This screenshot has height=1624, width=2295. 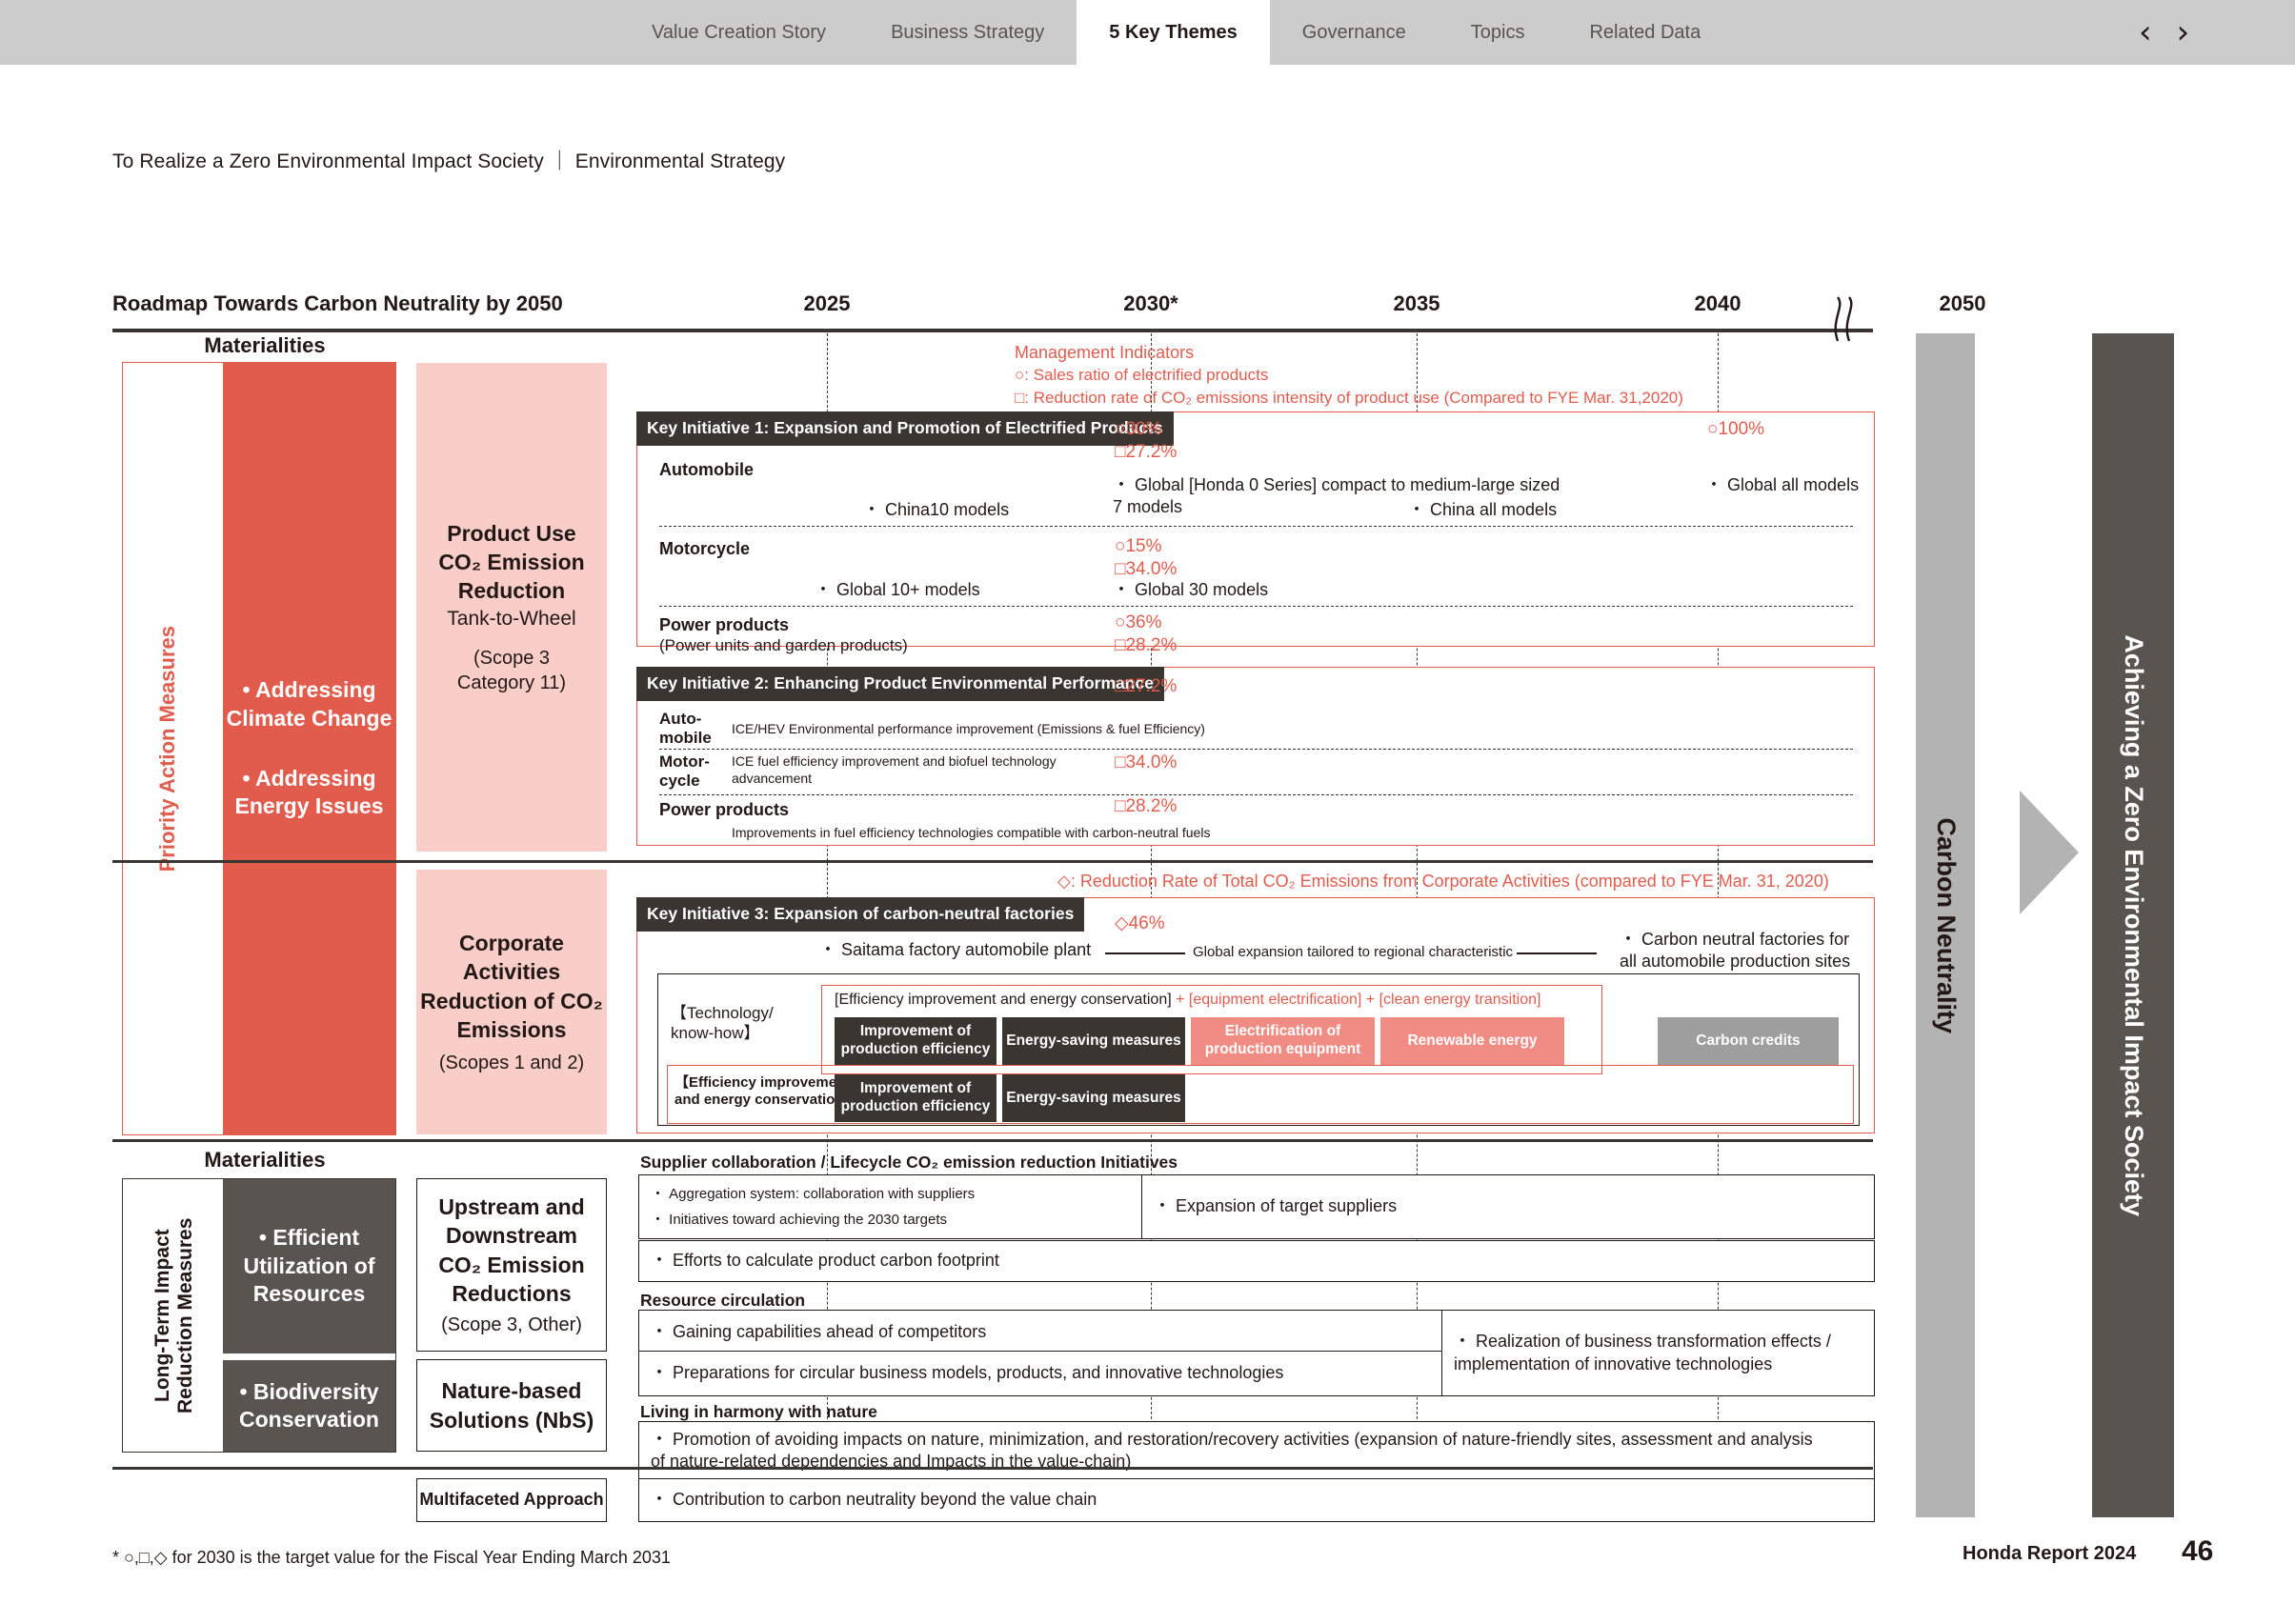 I want to click on management-indicators-heading: Management Indicators, so click(x=1105, y=352).